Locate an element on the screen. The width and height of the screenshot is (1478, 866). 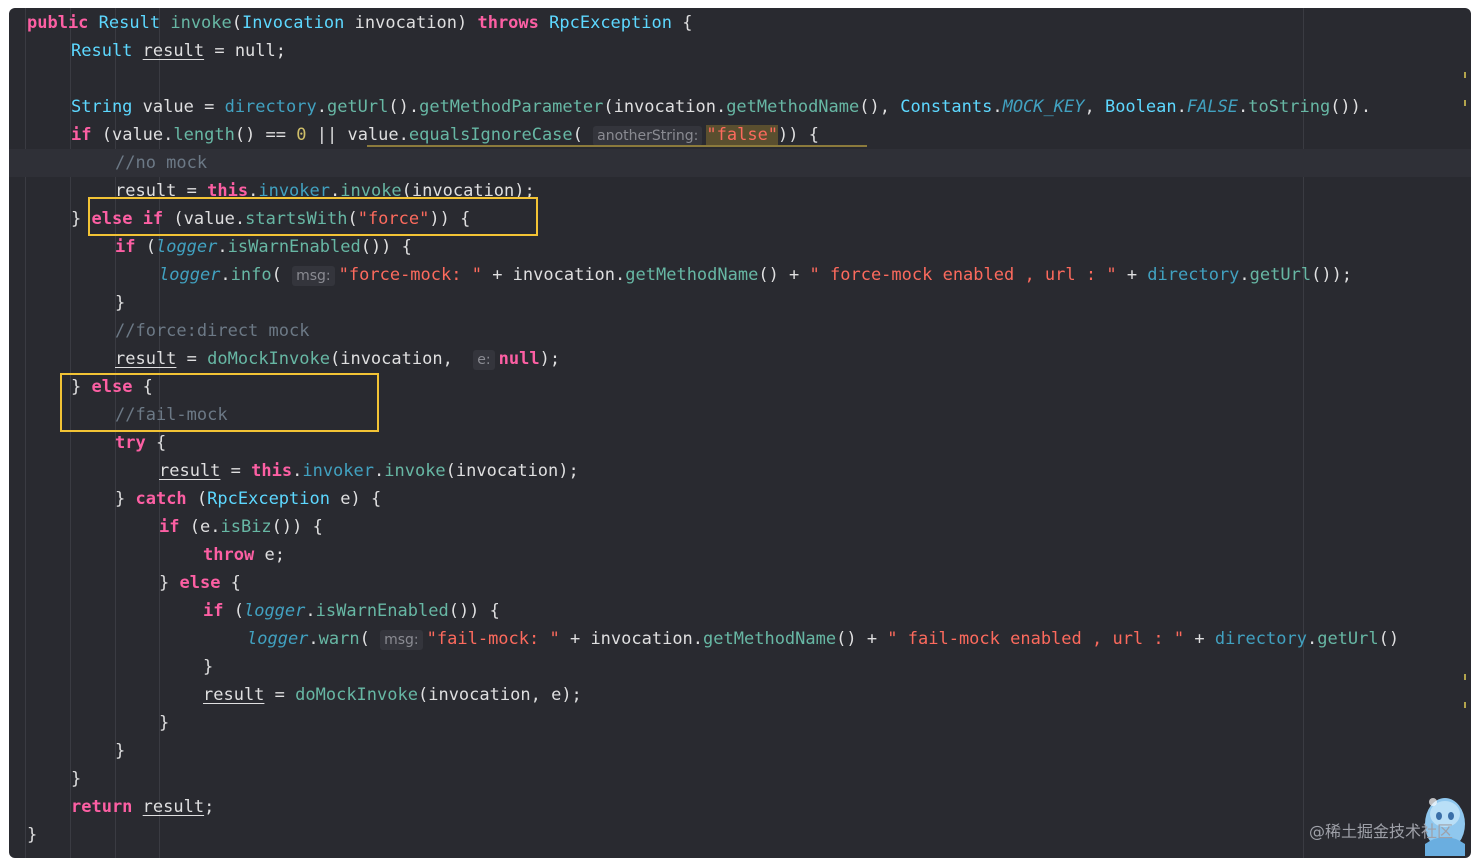
code-text: //force:direct mock is located at coordinates (212, 331).